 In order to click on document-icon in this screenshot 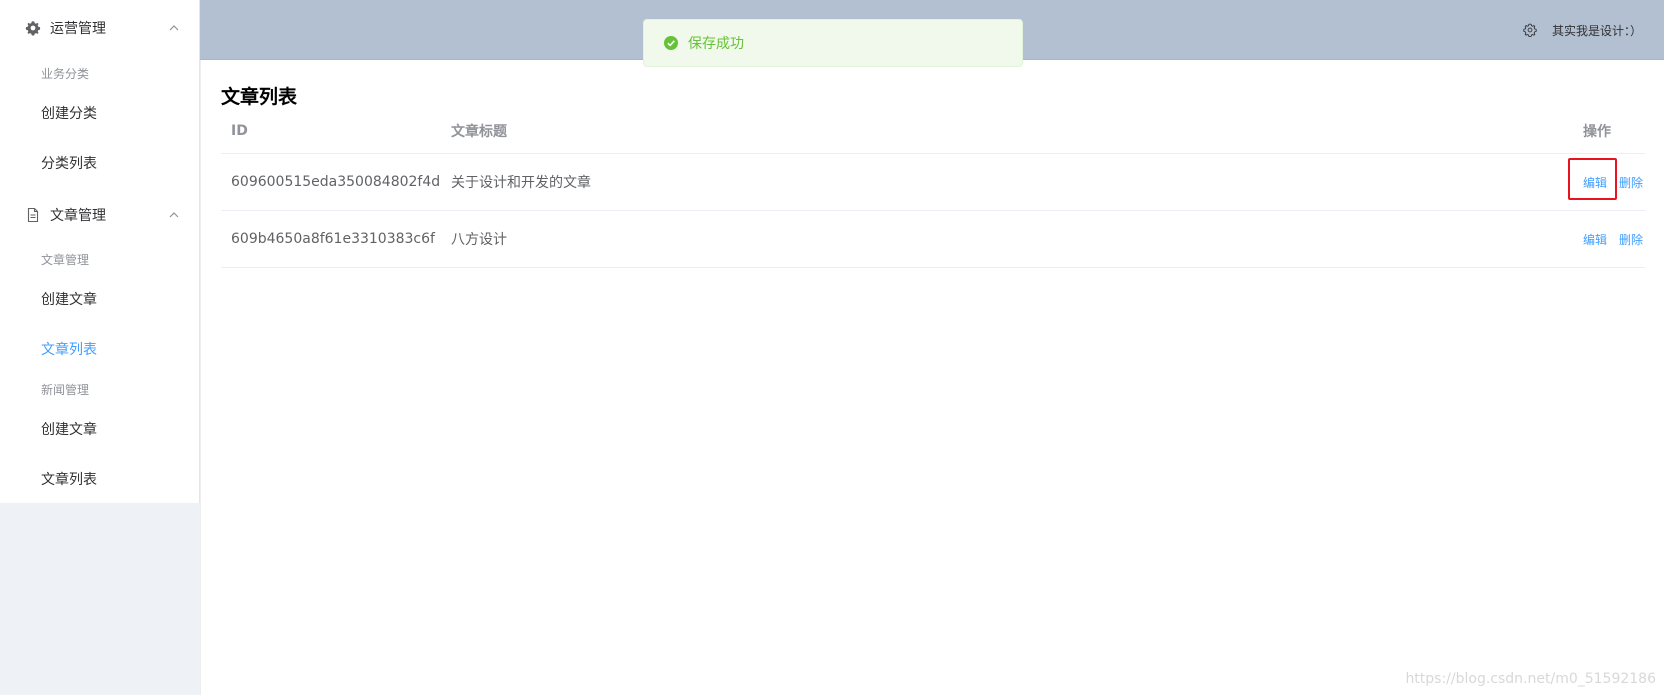, I will do `click(33, 215)`.